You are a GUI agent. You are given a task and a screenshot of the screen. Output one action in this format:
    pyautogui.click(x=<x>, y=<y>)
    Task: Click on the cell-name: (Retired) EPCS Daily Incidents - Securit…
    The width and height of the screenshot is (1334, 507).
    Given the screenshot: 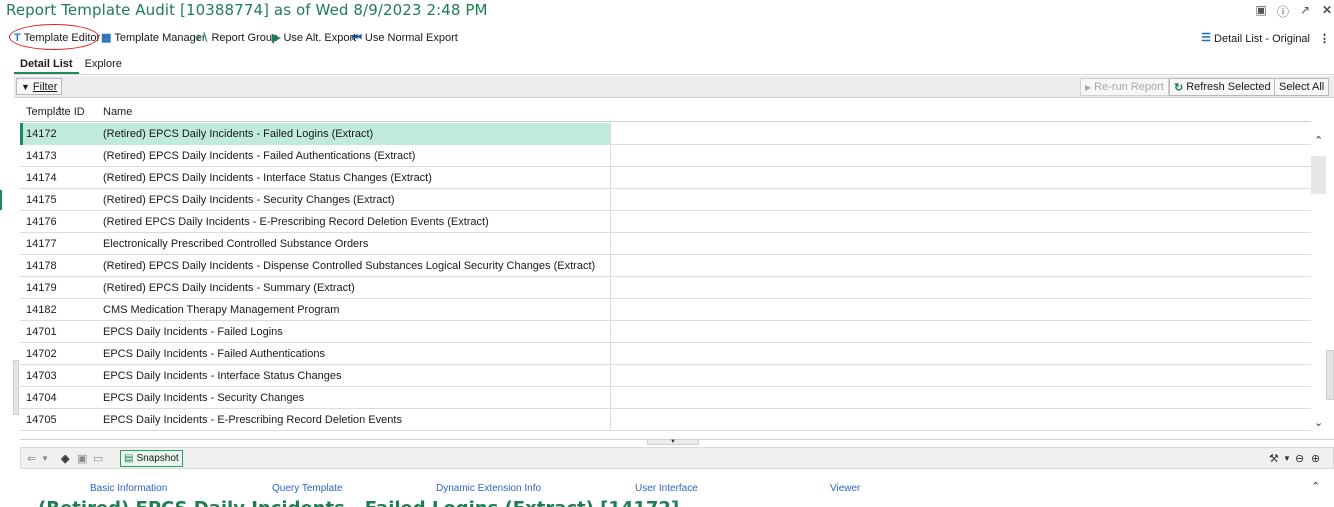 What is the action you would take?
    pyautogui.click(x=249, y=200)
    